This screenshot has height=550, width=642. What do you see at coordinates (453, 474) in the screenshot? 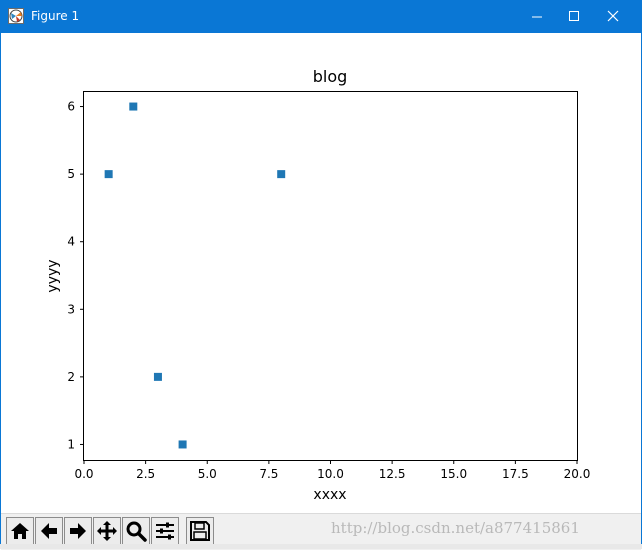
I see `x-tick-label: 15.0` at bounding box center [453, 474].